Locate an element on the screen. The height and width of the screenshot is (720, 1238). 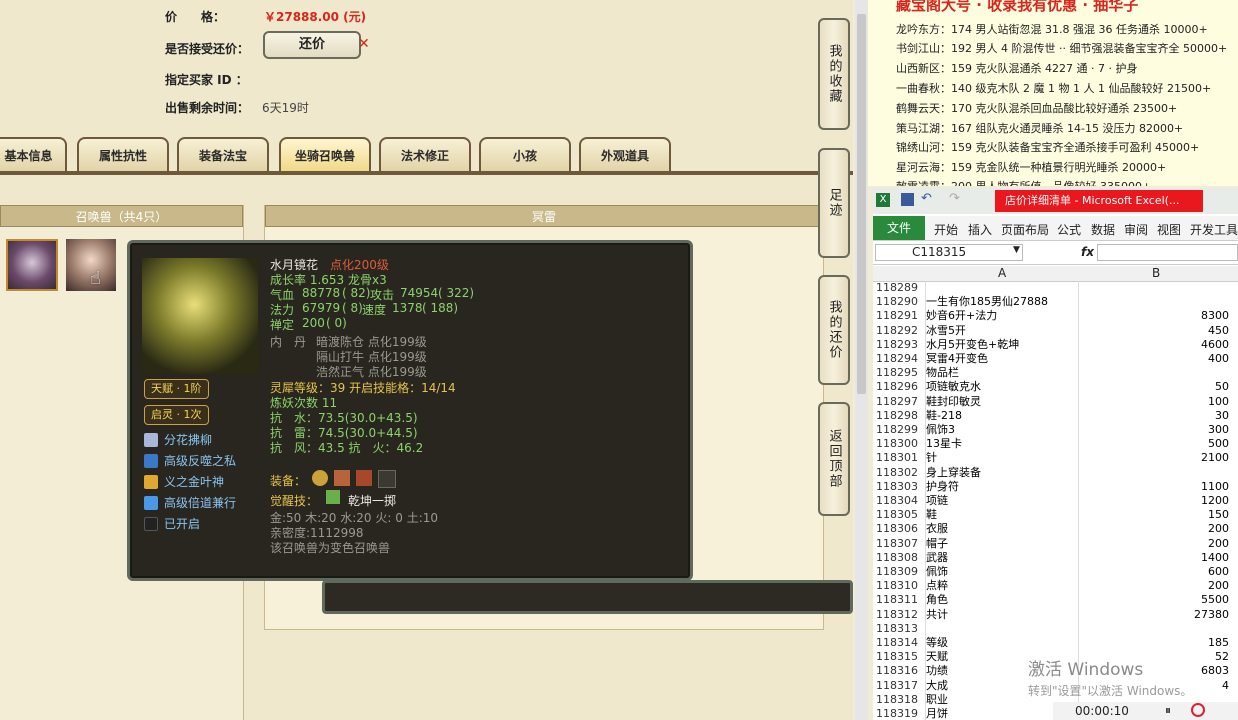
cell-a: 共计 is located at coordinates (937, 615).